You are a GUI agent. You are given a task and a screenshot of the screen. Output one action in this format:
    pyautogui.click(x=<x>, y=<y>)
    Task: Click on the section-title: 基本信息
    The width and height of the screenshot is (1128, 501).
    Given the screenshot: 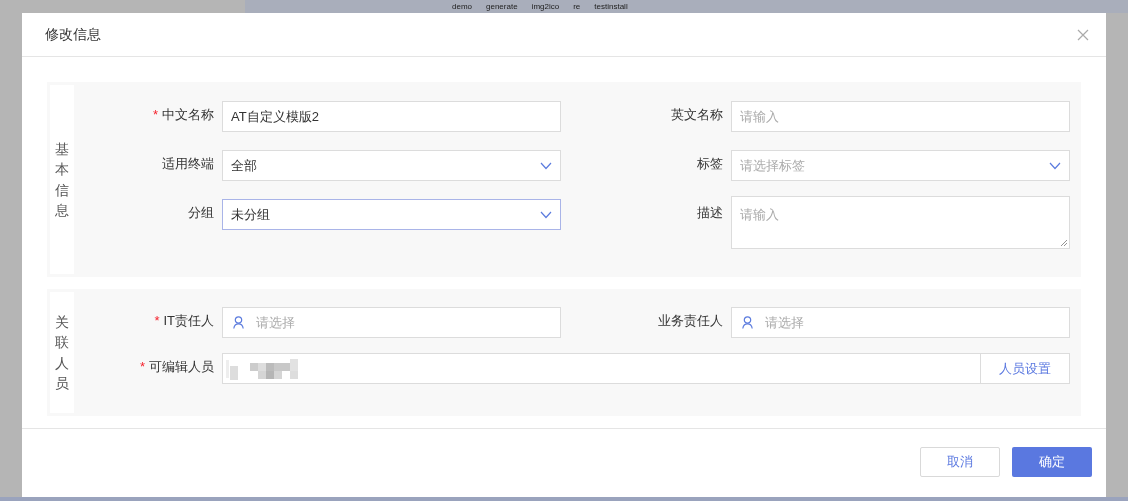 What is the action you would take?
    pyautogui.click(x=62, y=179)
    